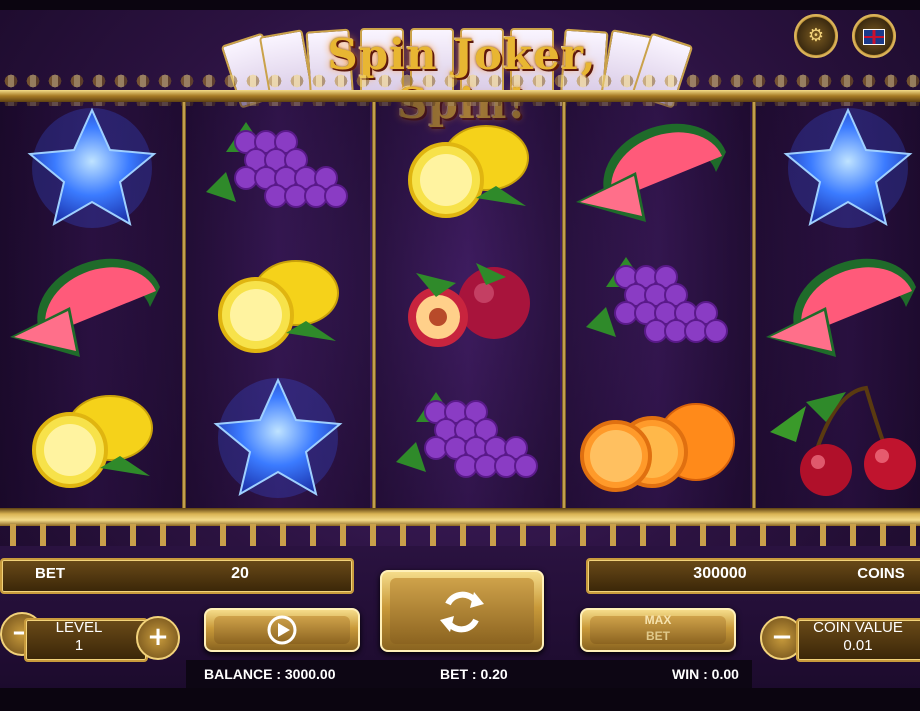 Image resolution: width=920 pixels, height=711 pixels. I want to click on language-button, so click(874, 36).